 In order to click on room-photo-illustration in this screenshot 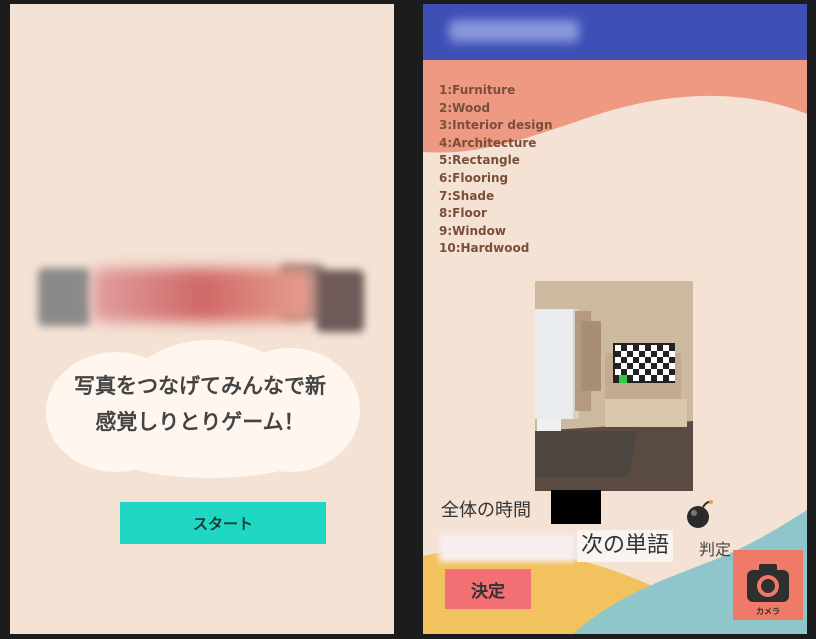, I will do `click(614, 386)`.